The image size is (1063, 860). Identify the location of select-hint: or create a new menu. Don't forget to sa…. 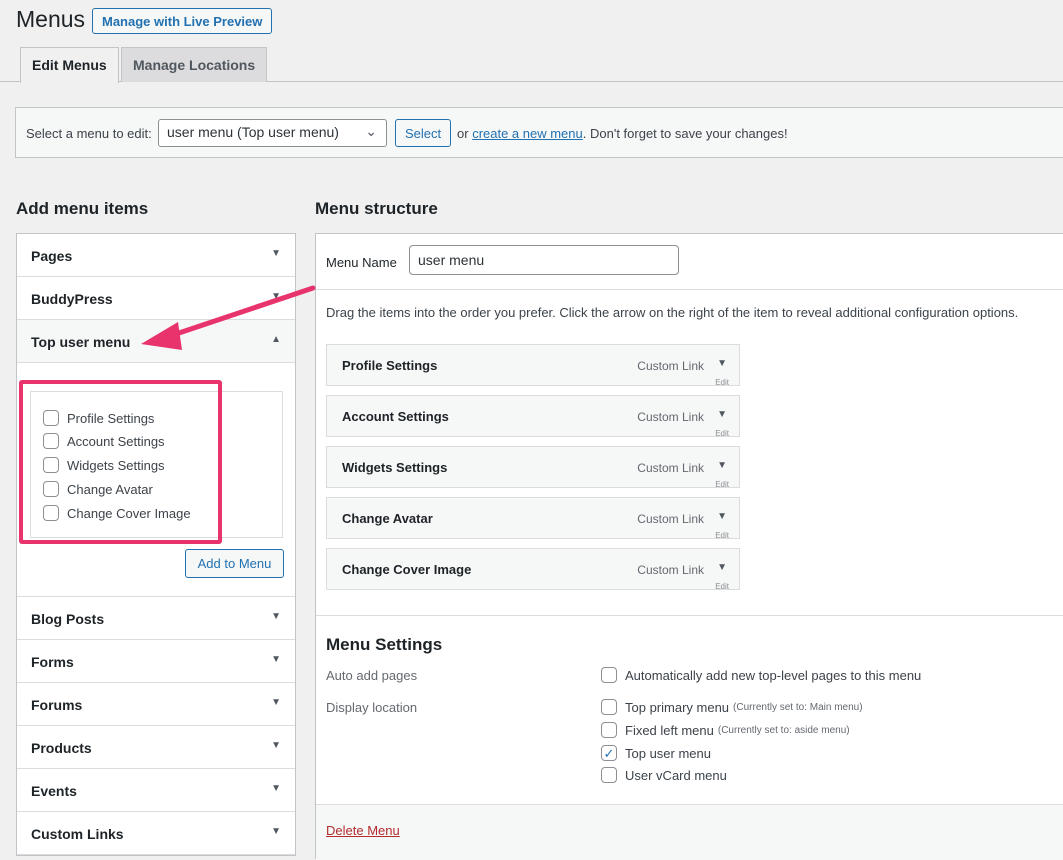
(622, 133).